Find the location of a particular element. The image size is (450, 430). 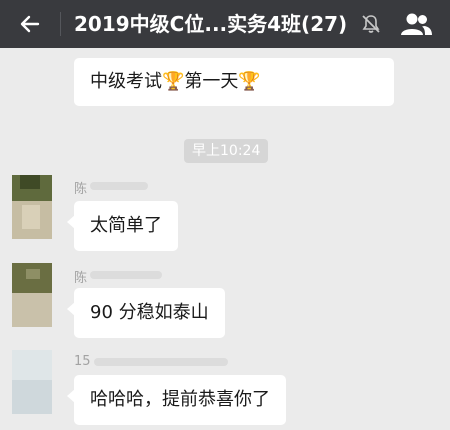

title-bar: 2019中级C位...实务4班(27) is located at coordinates (225, 24).